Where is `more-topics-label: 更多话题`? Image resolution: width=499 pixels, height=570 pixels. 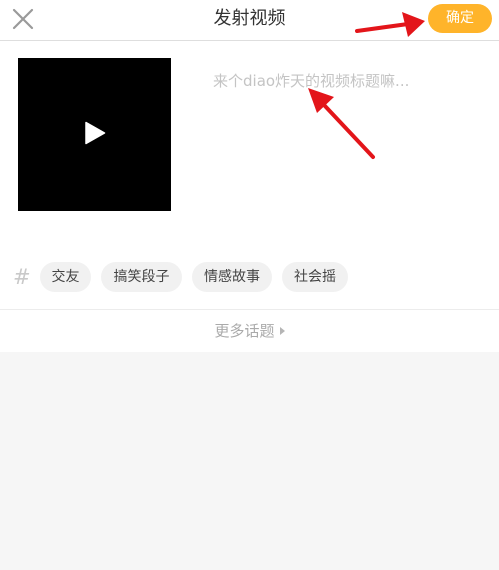 more-topics-label: 更多话题 is located at coordinates (244, 331).